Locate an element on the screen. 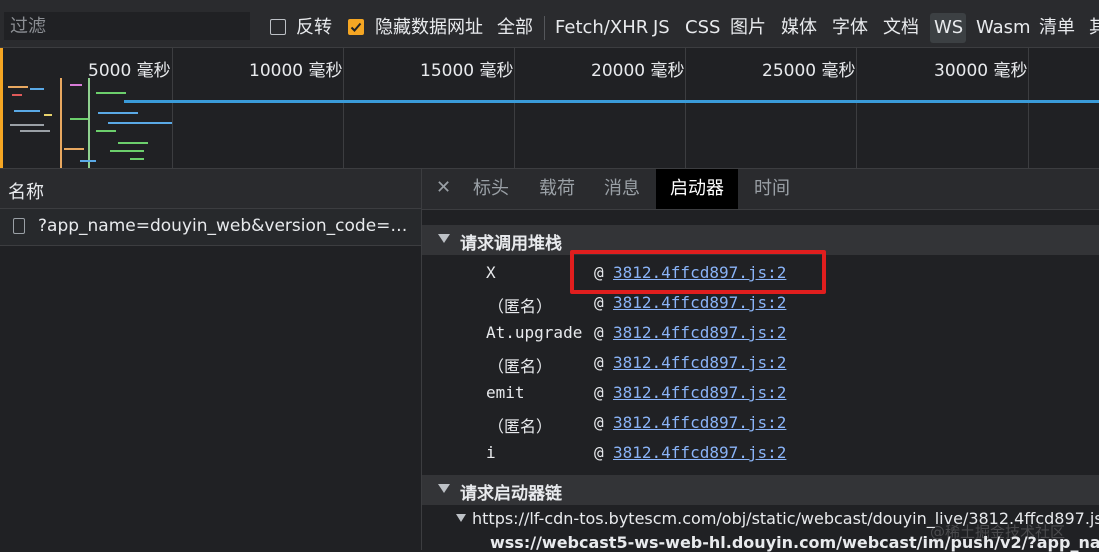 Image resolution: width=1099 pixels, height=552 pixels. filter-media: 媒体 is located at coordinates (799, 28).